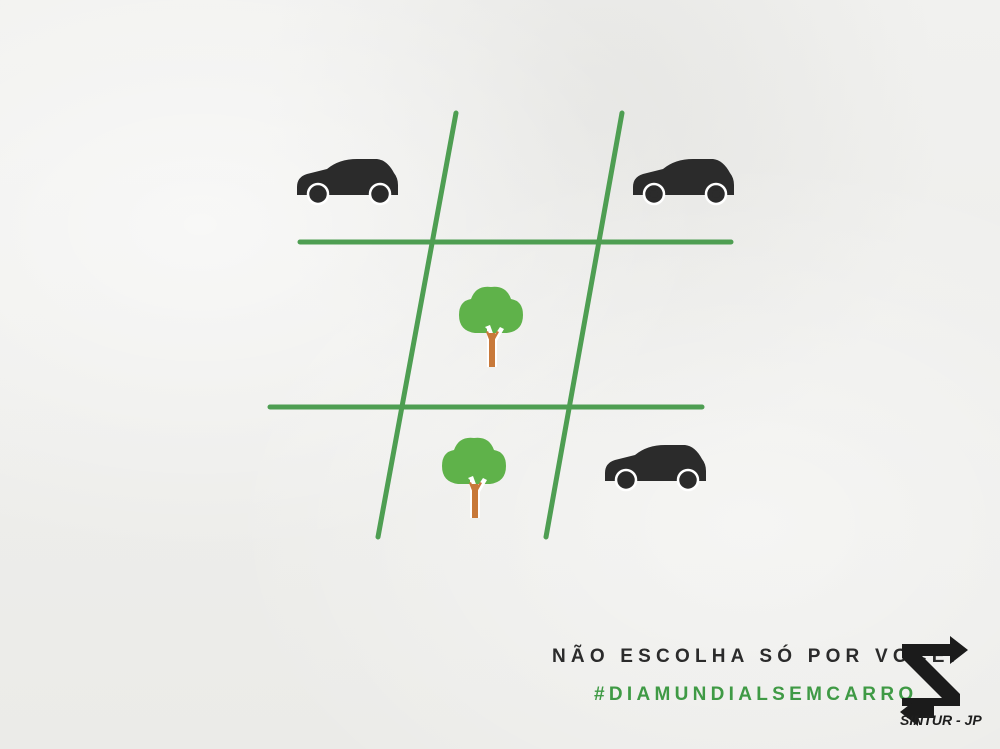  I want to click on hashtag: #DIAMUNDIALSEMCARRO, so click(756, 694).